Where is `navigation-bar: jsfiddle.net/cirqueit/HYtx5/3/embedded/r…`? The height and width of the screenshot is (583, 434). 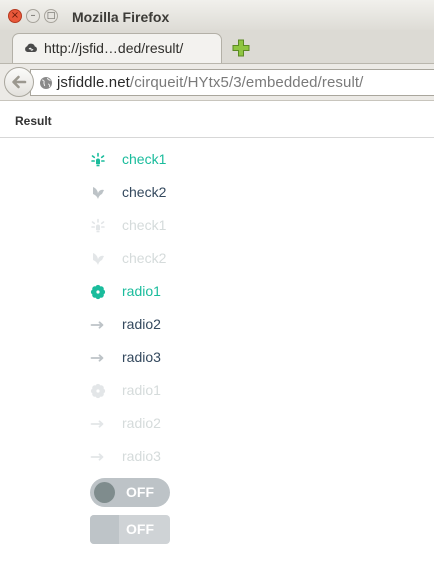 navigation-bar: jsfiddle.net/cirqueit/HYtx5/3/embedded/r… is located at coordinates (217, 82).